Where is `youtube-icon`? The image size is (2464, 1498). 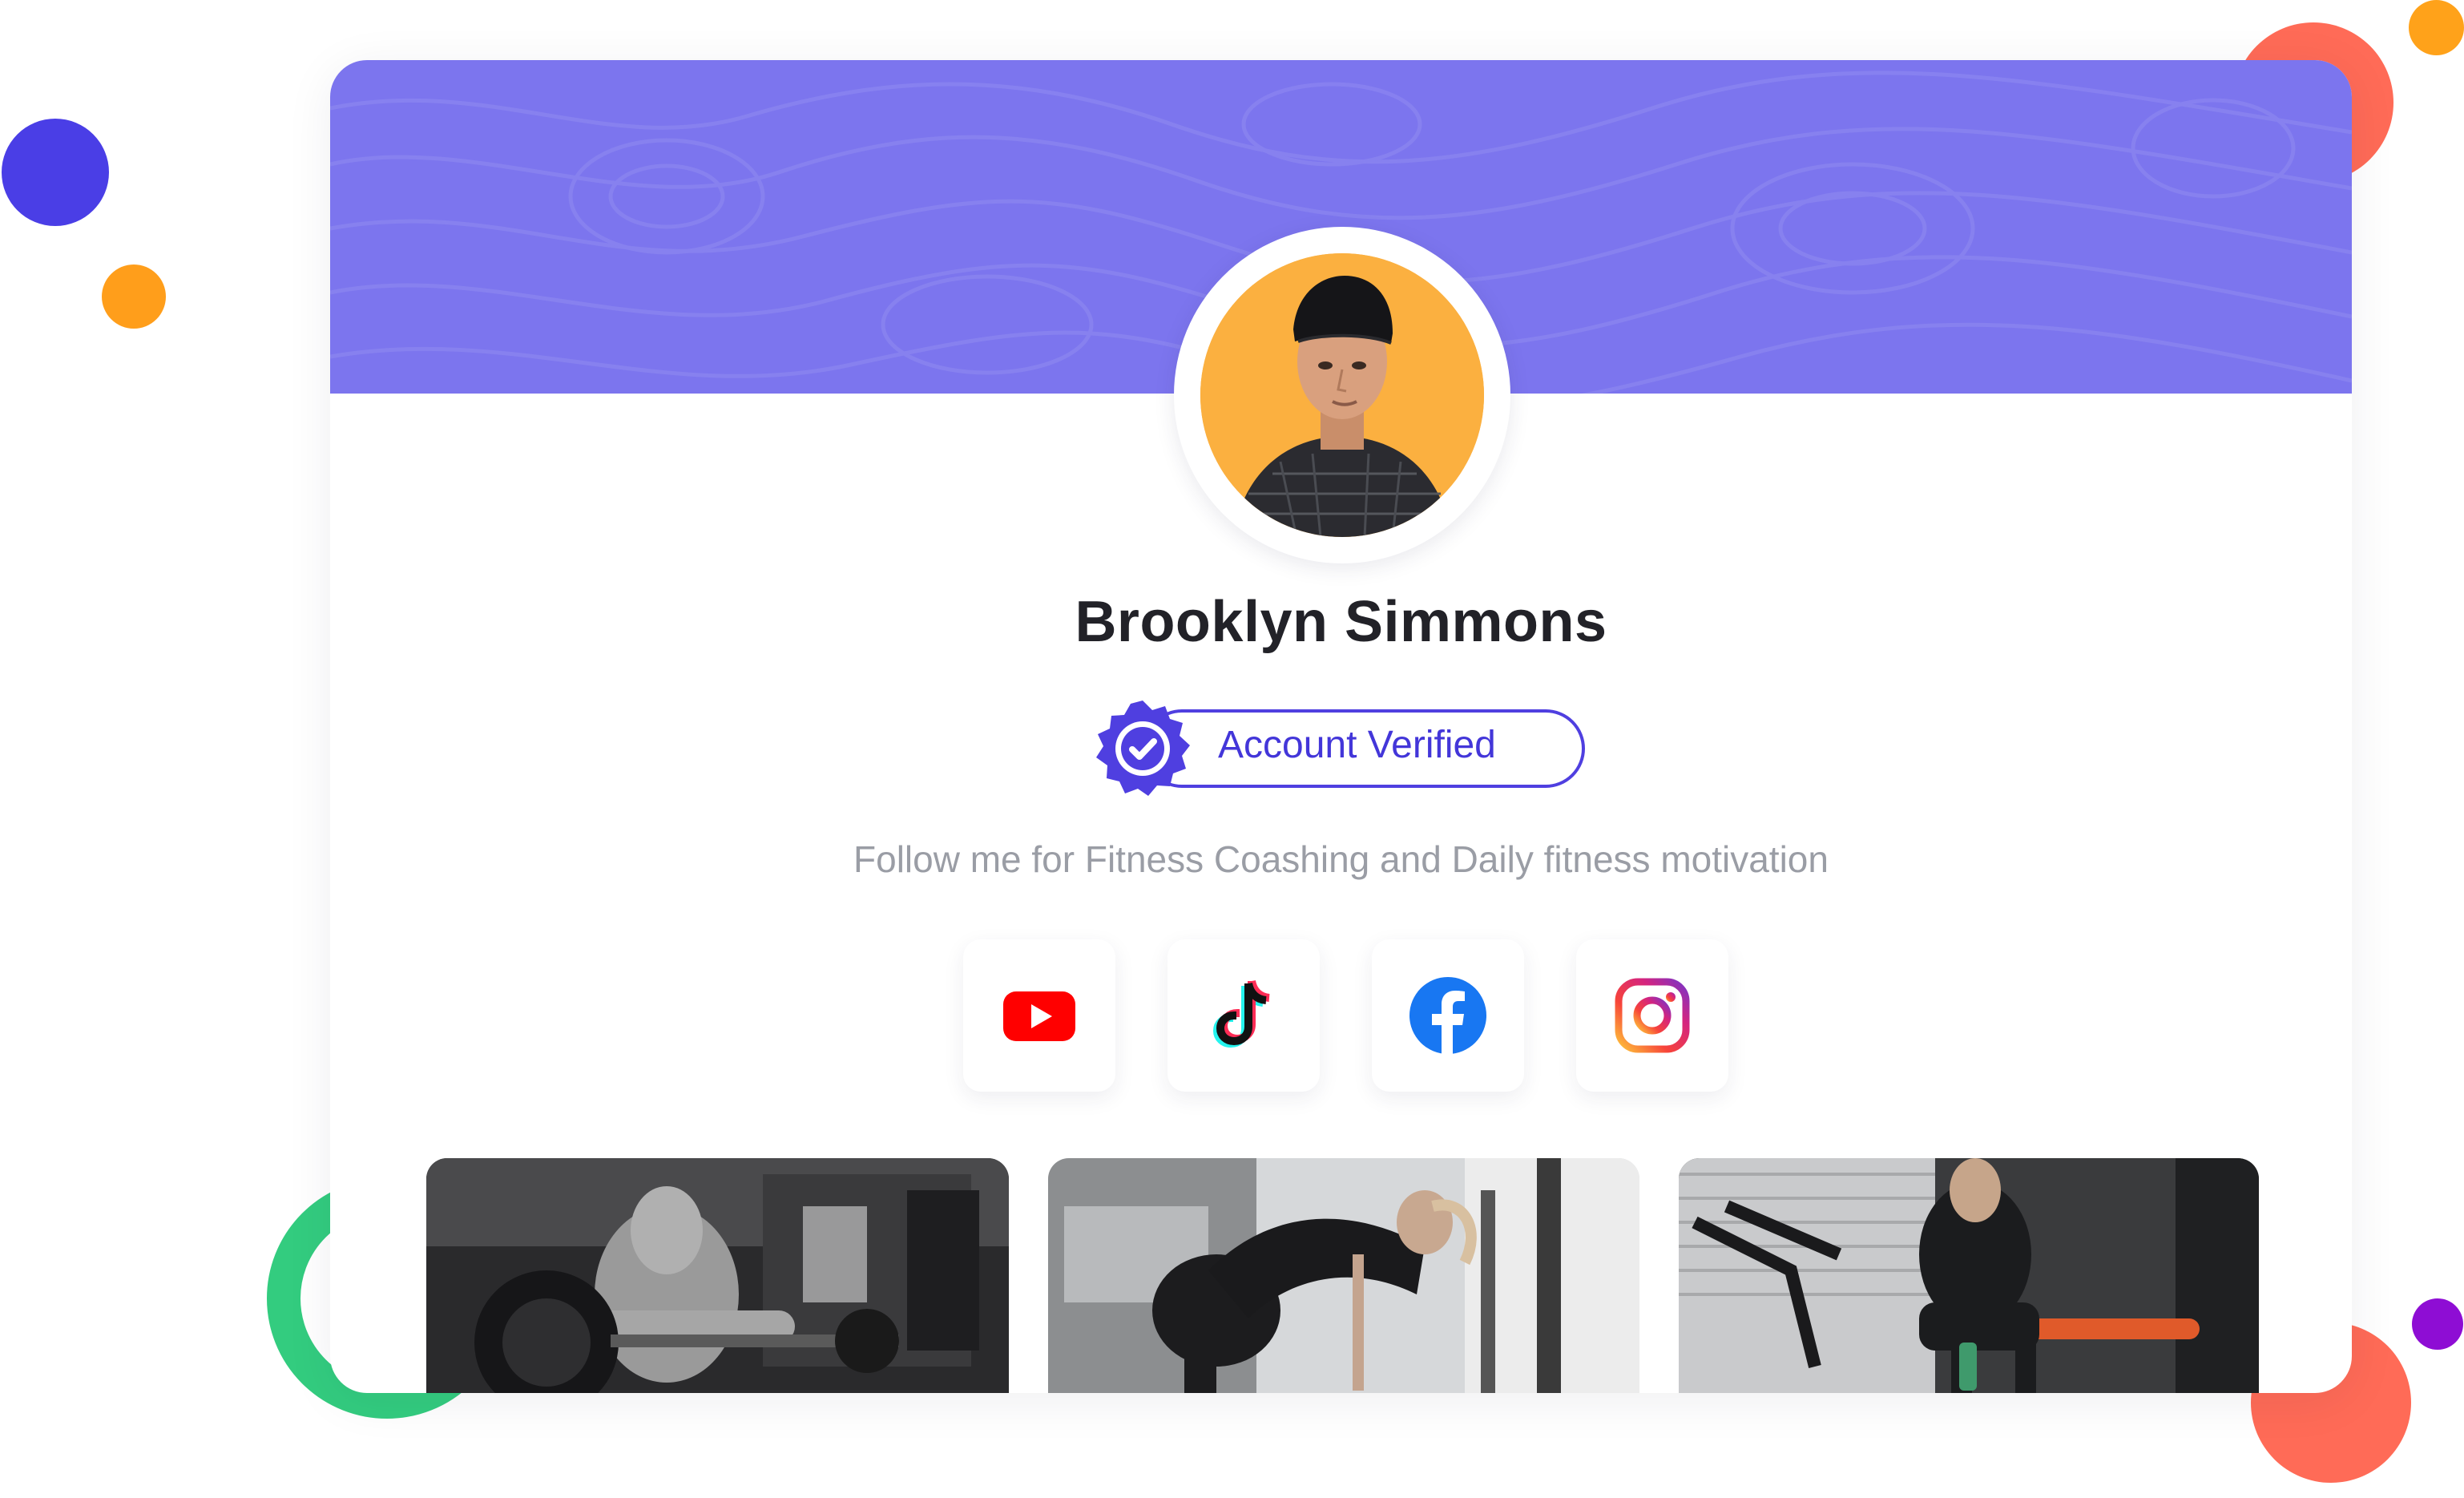
youtube-icon is located at coordinates (1039, 1016).